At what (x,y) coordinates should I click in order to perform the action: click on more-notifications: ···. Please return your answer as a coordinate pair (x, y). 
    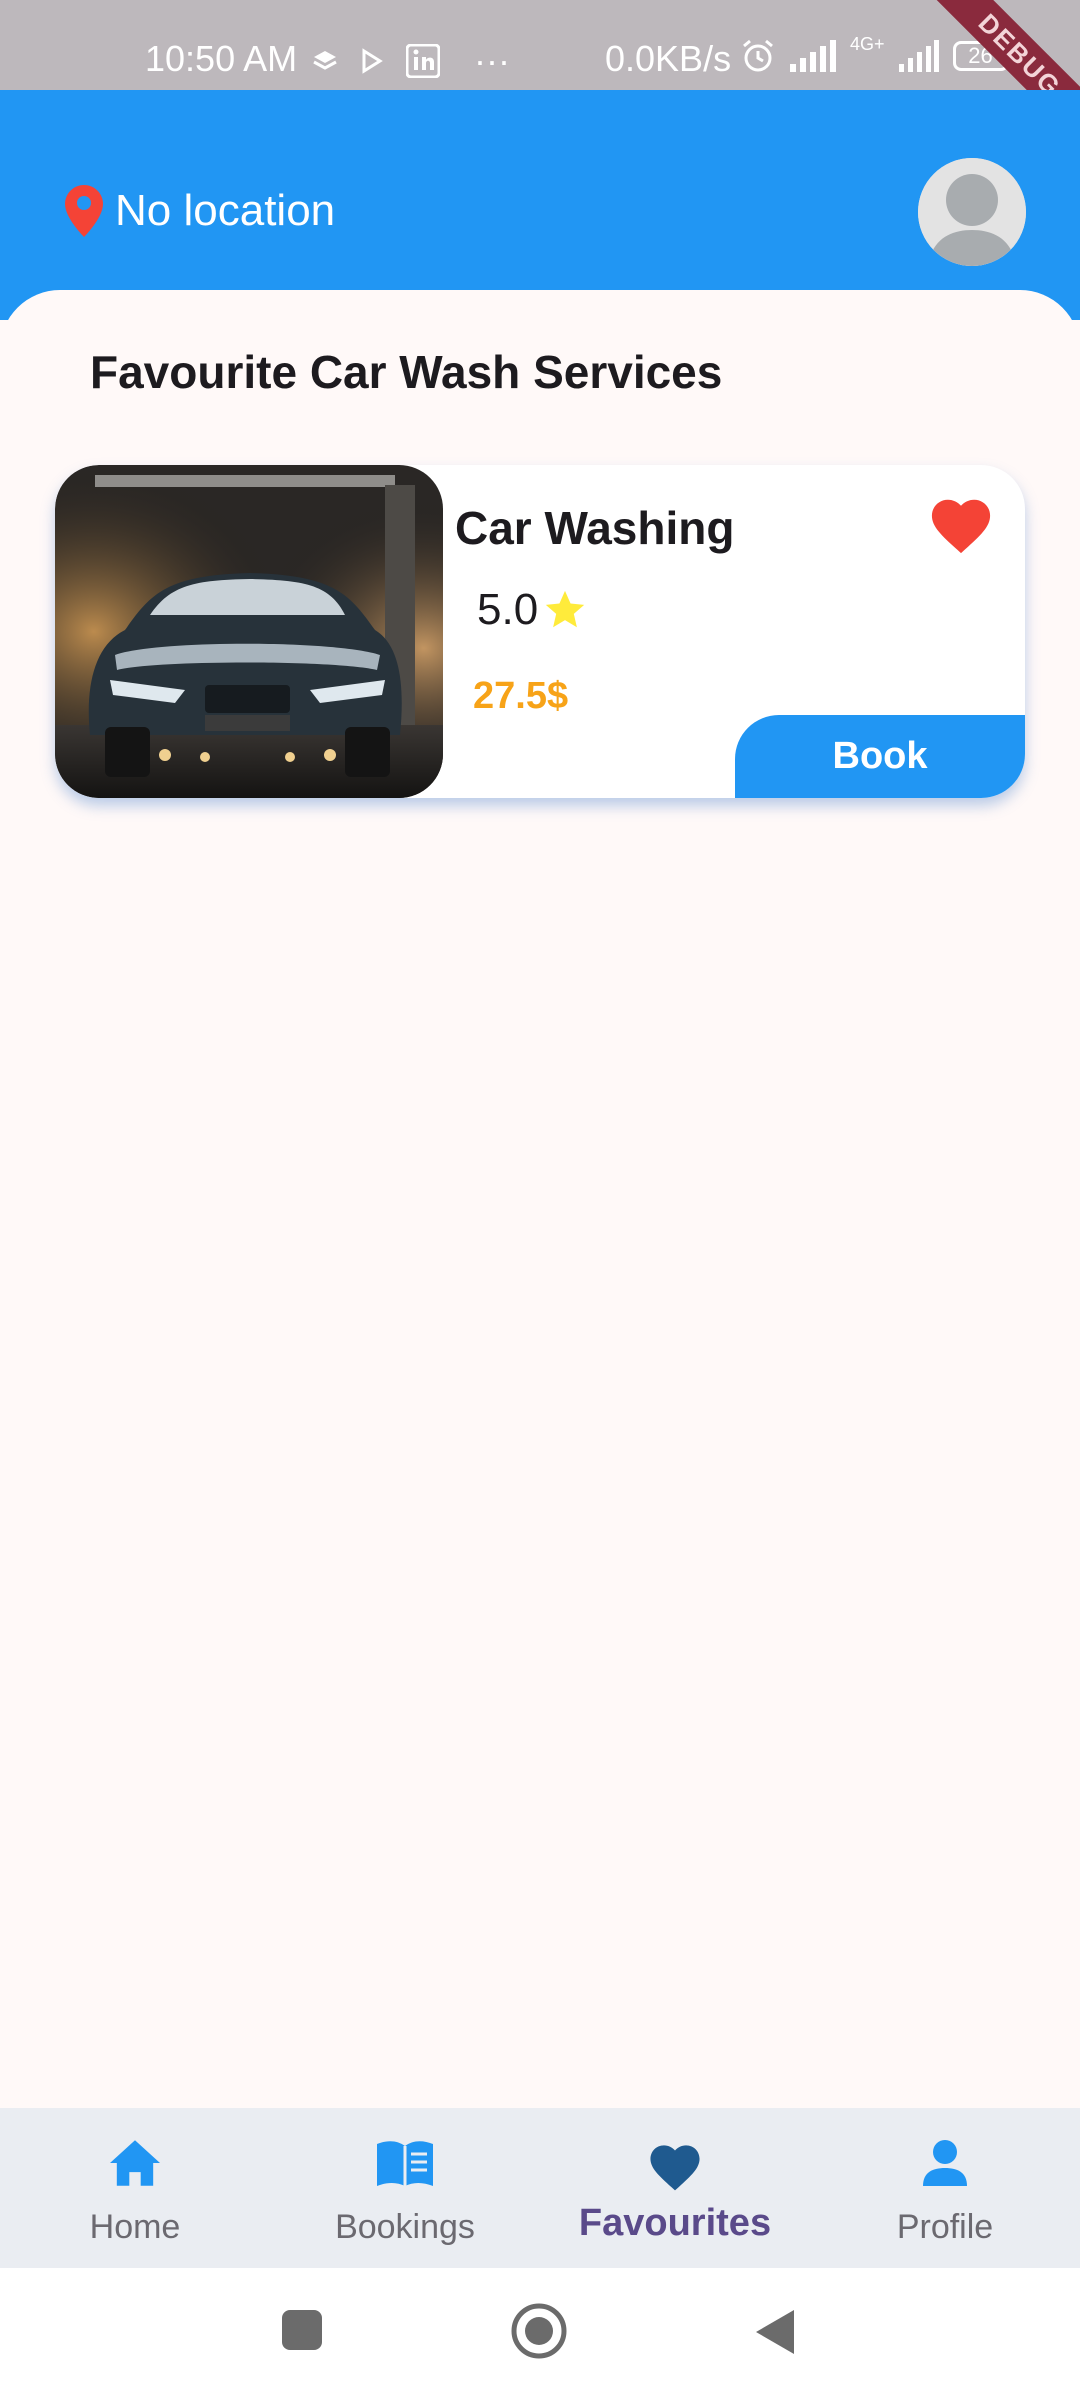
    Looking at the image, I should click on (492, 60).